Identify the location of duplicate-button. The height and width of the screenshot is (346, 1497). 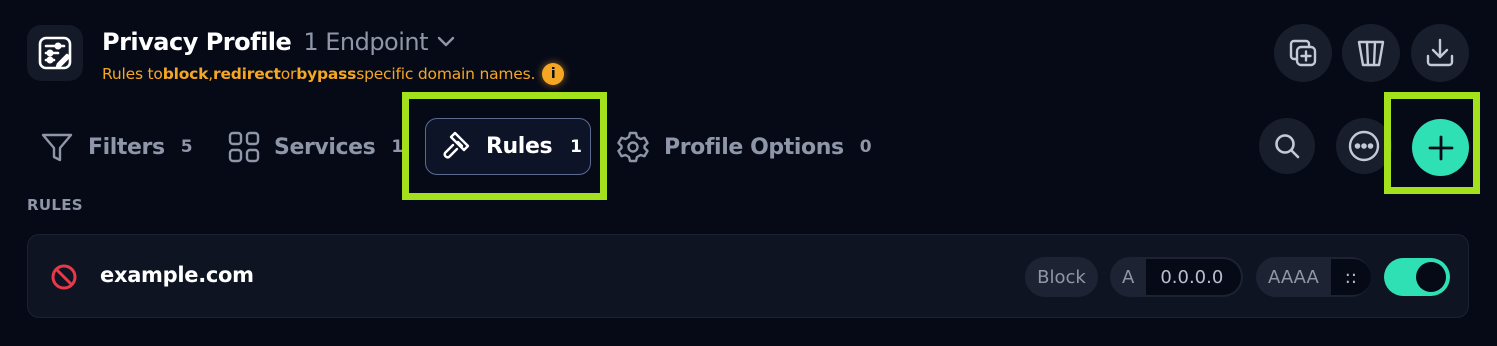
(1303, 53).